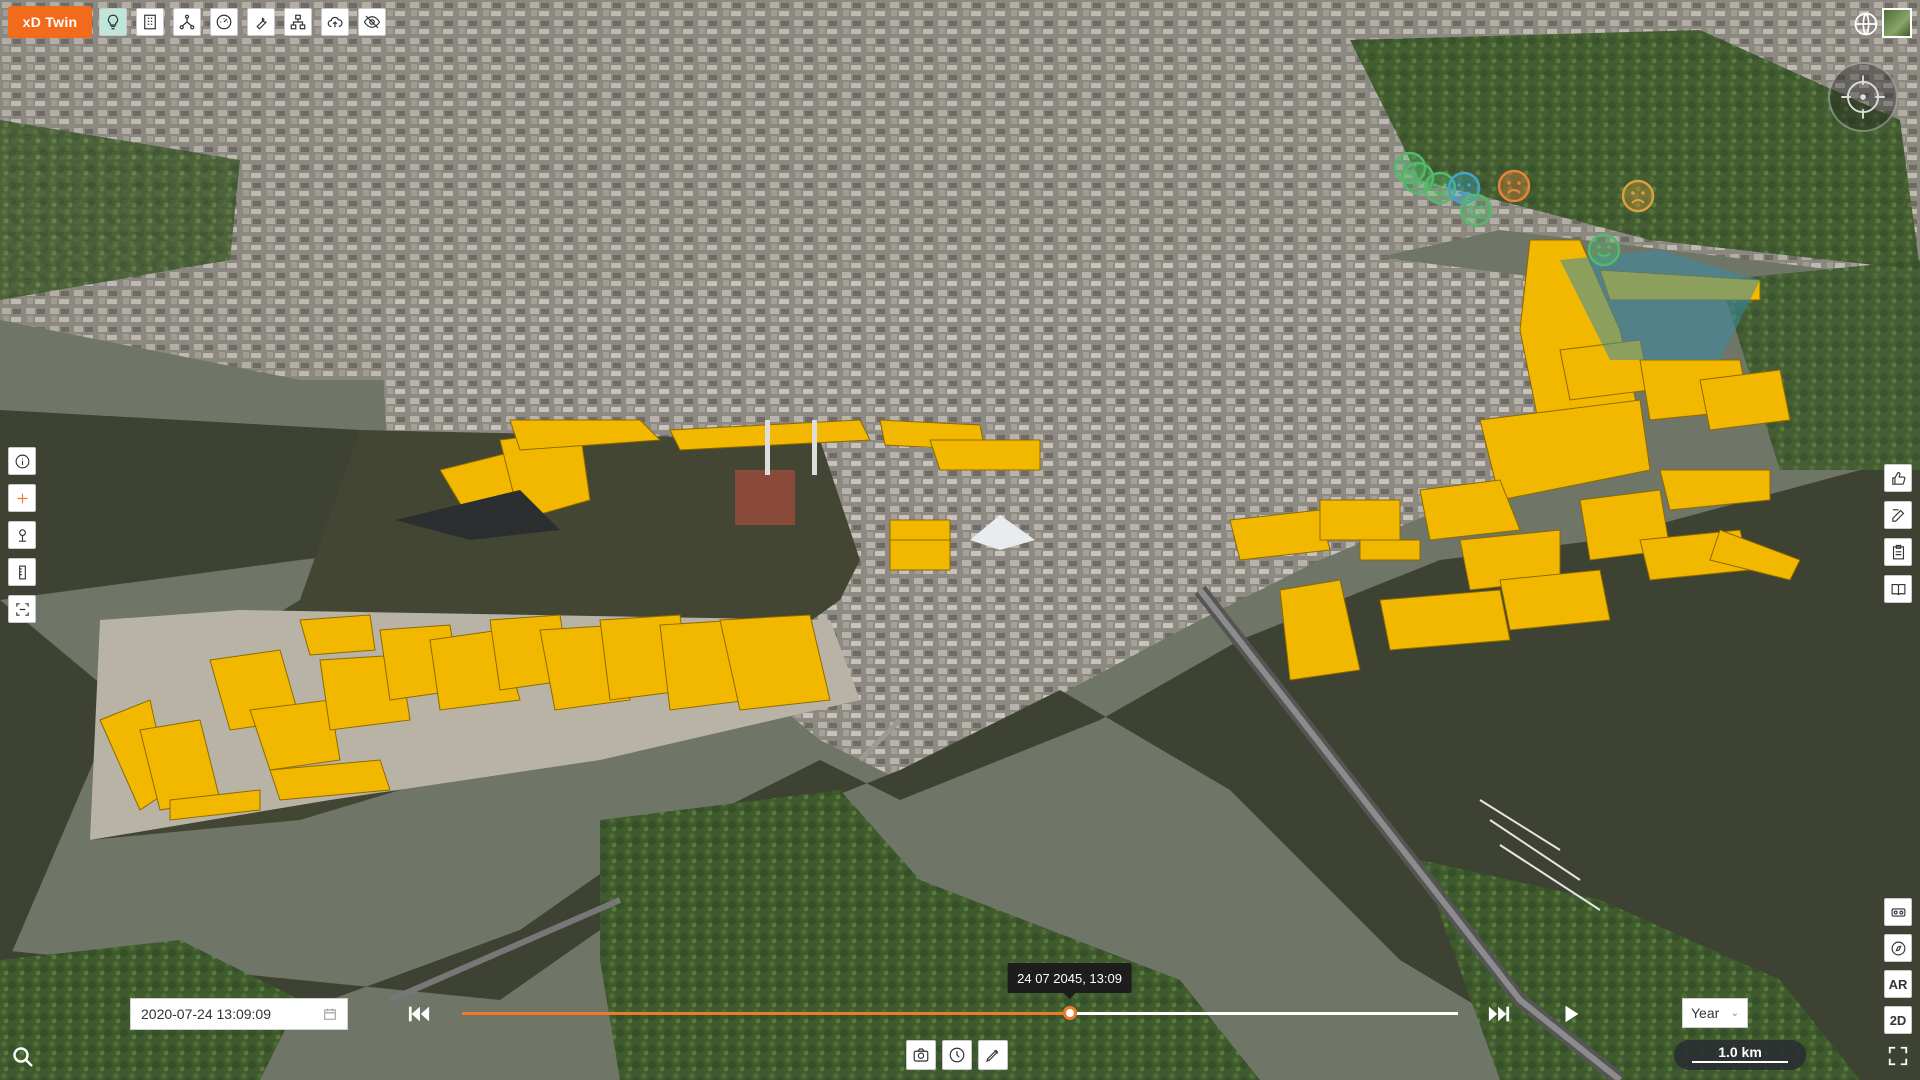  Describe the element at coordinates (1897, 23) in the screenshot. I see `basemap-thumbnail` at that location.